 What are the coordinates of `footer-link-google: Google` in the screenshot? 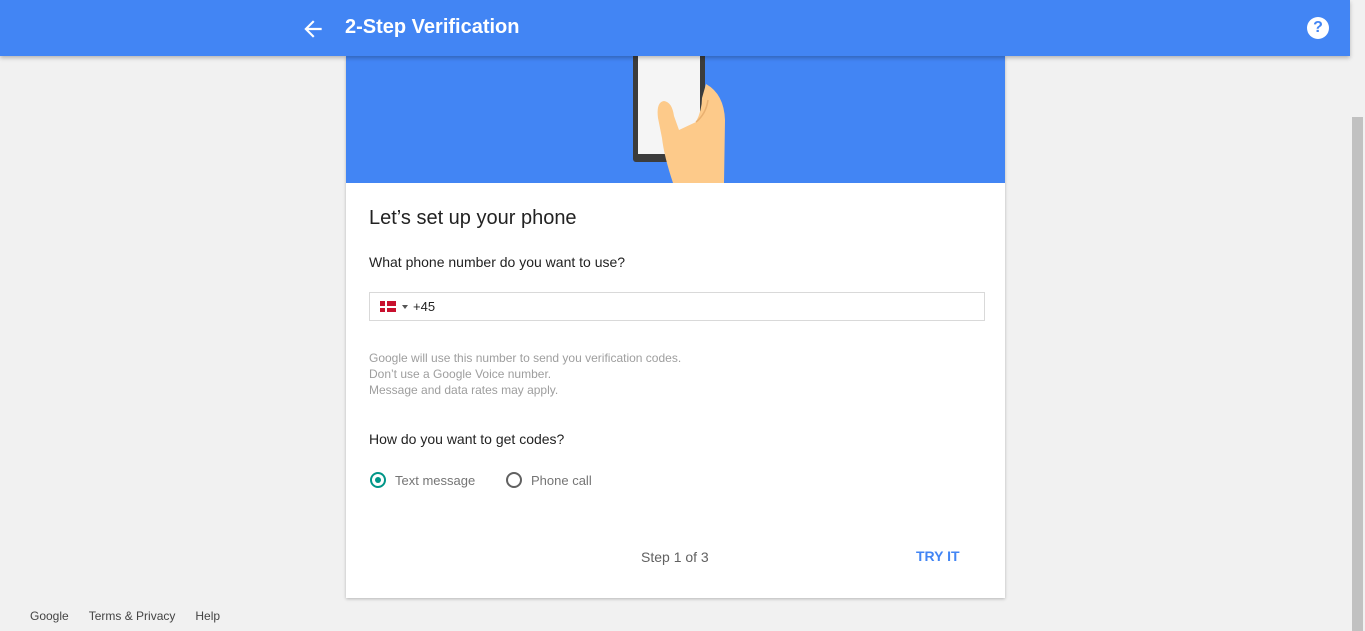 It's located at (49, 616).